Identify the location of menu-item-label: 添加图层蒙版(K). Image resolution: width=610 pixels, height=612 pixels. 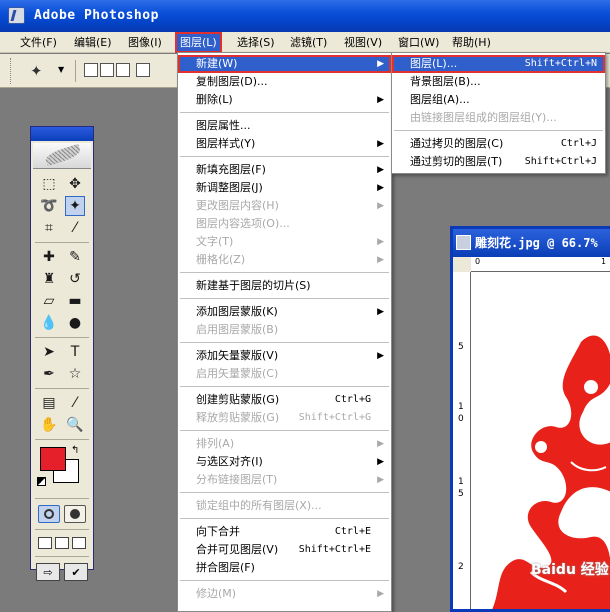
(237, 311).